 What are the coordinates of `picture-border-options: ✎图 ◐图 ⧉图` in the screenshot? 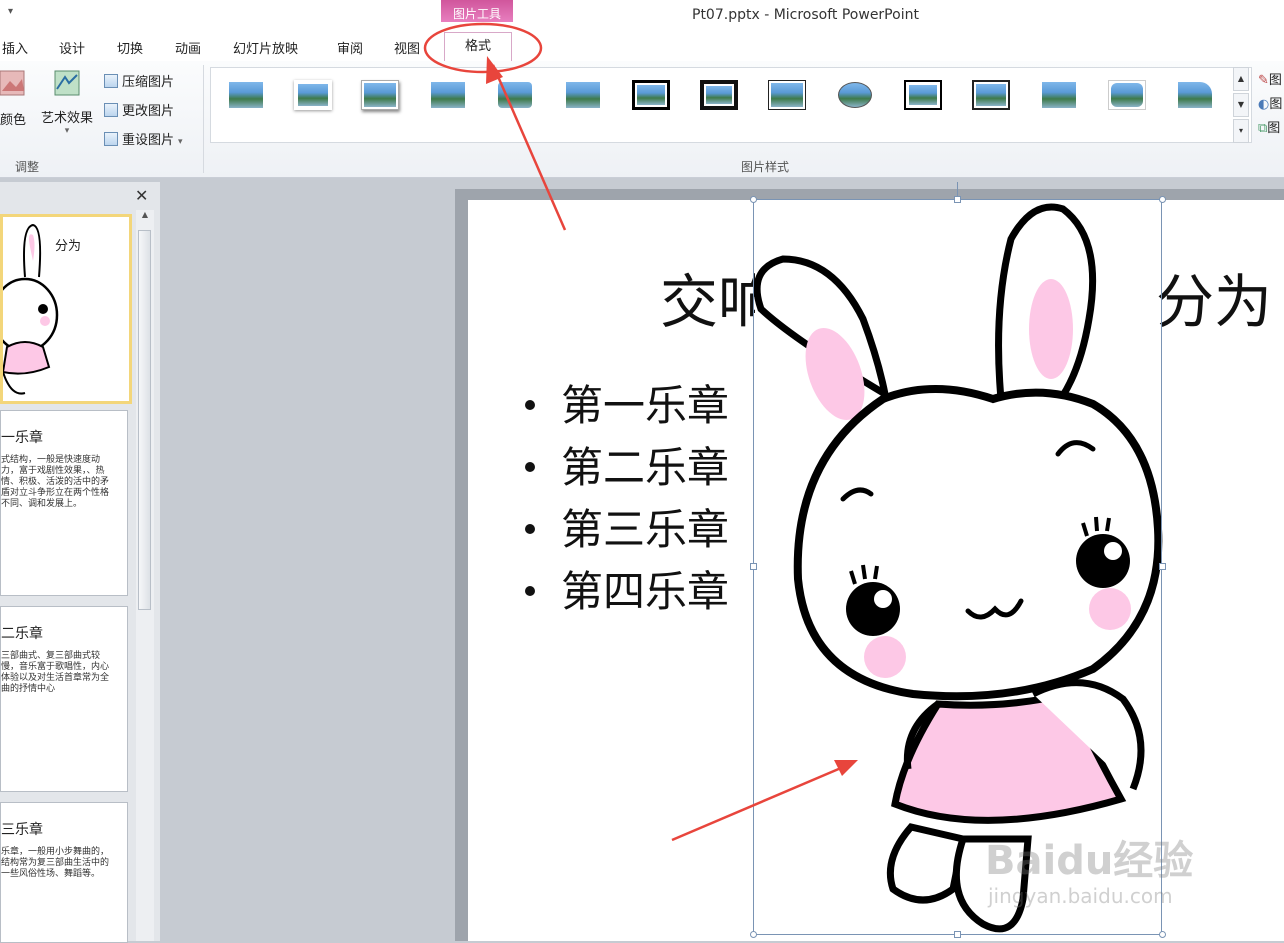 It's located at (1270, 105).